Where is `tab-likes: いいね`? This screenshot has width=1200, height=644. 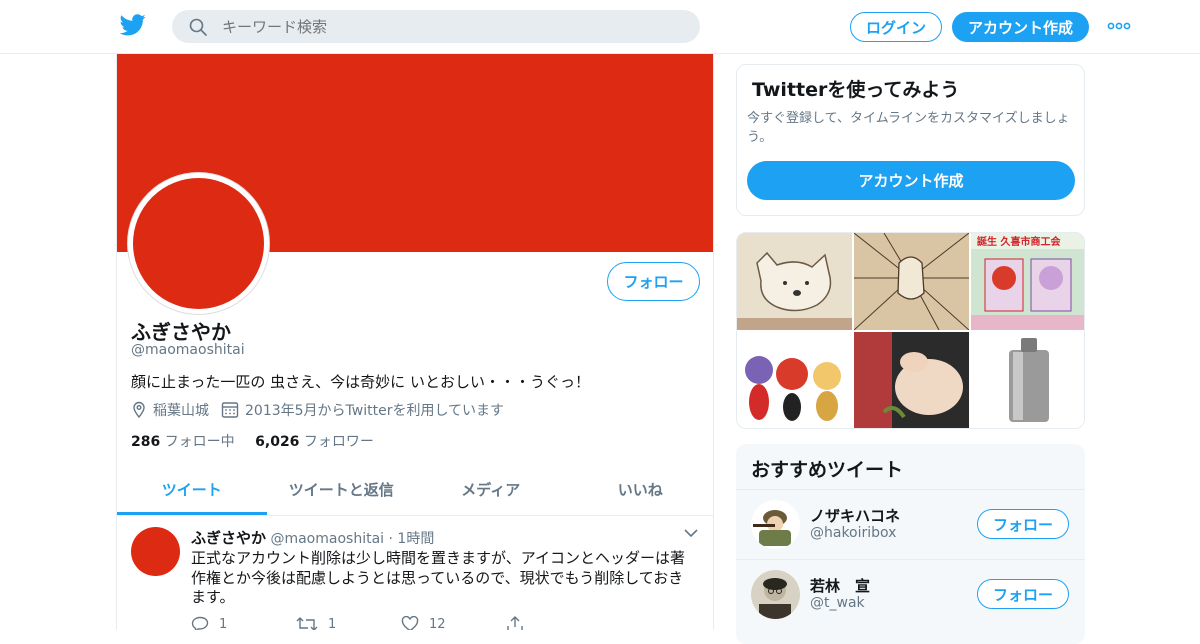 tab-likes: いいね is located at coordinates (640, 491).